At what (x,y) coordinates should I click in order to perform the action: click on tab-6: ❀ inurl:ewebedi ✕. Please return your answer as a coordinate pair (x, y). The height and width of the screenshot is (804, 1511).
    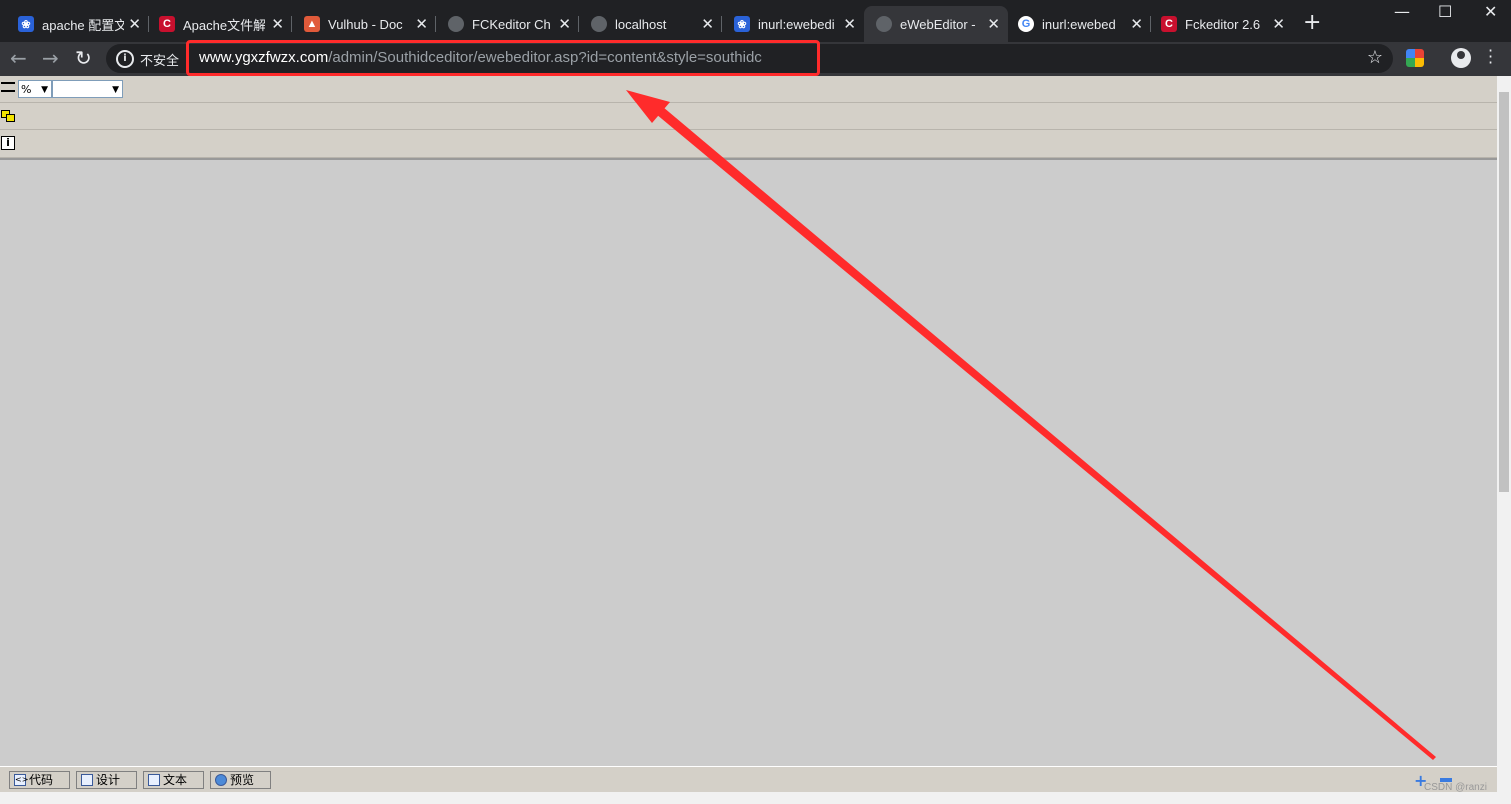
    Looking at the image, I should click on (793, 24).